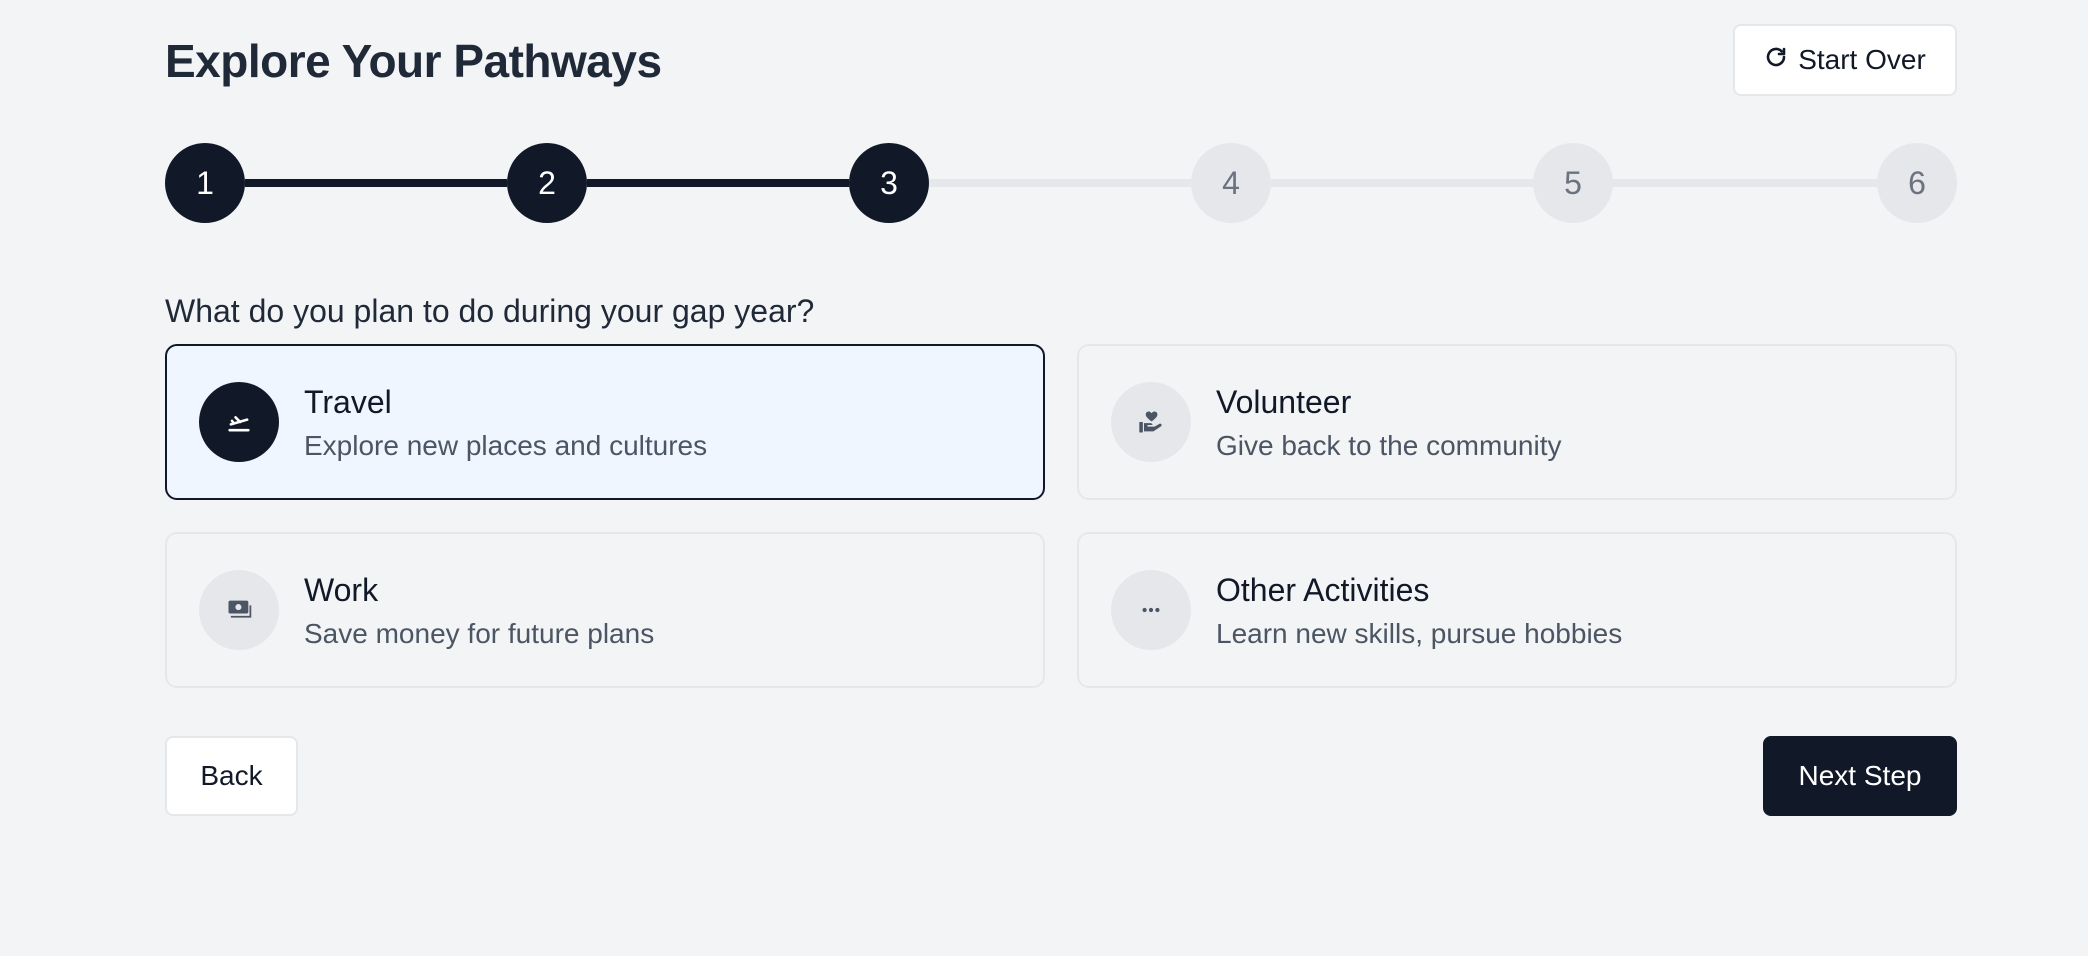 The image size is (2088, 956). Describe the element at coordinates (1323, 590) in the screenshot. I see `option-title: Other Activities` at that location.